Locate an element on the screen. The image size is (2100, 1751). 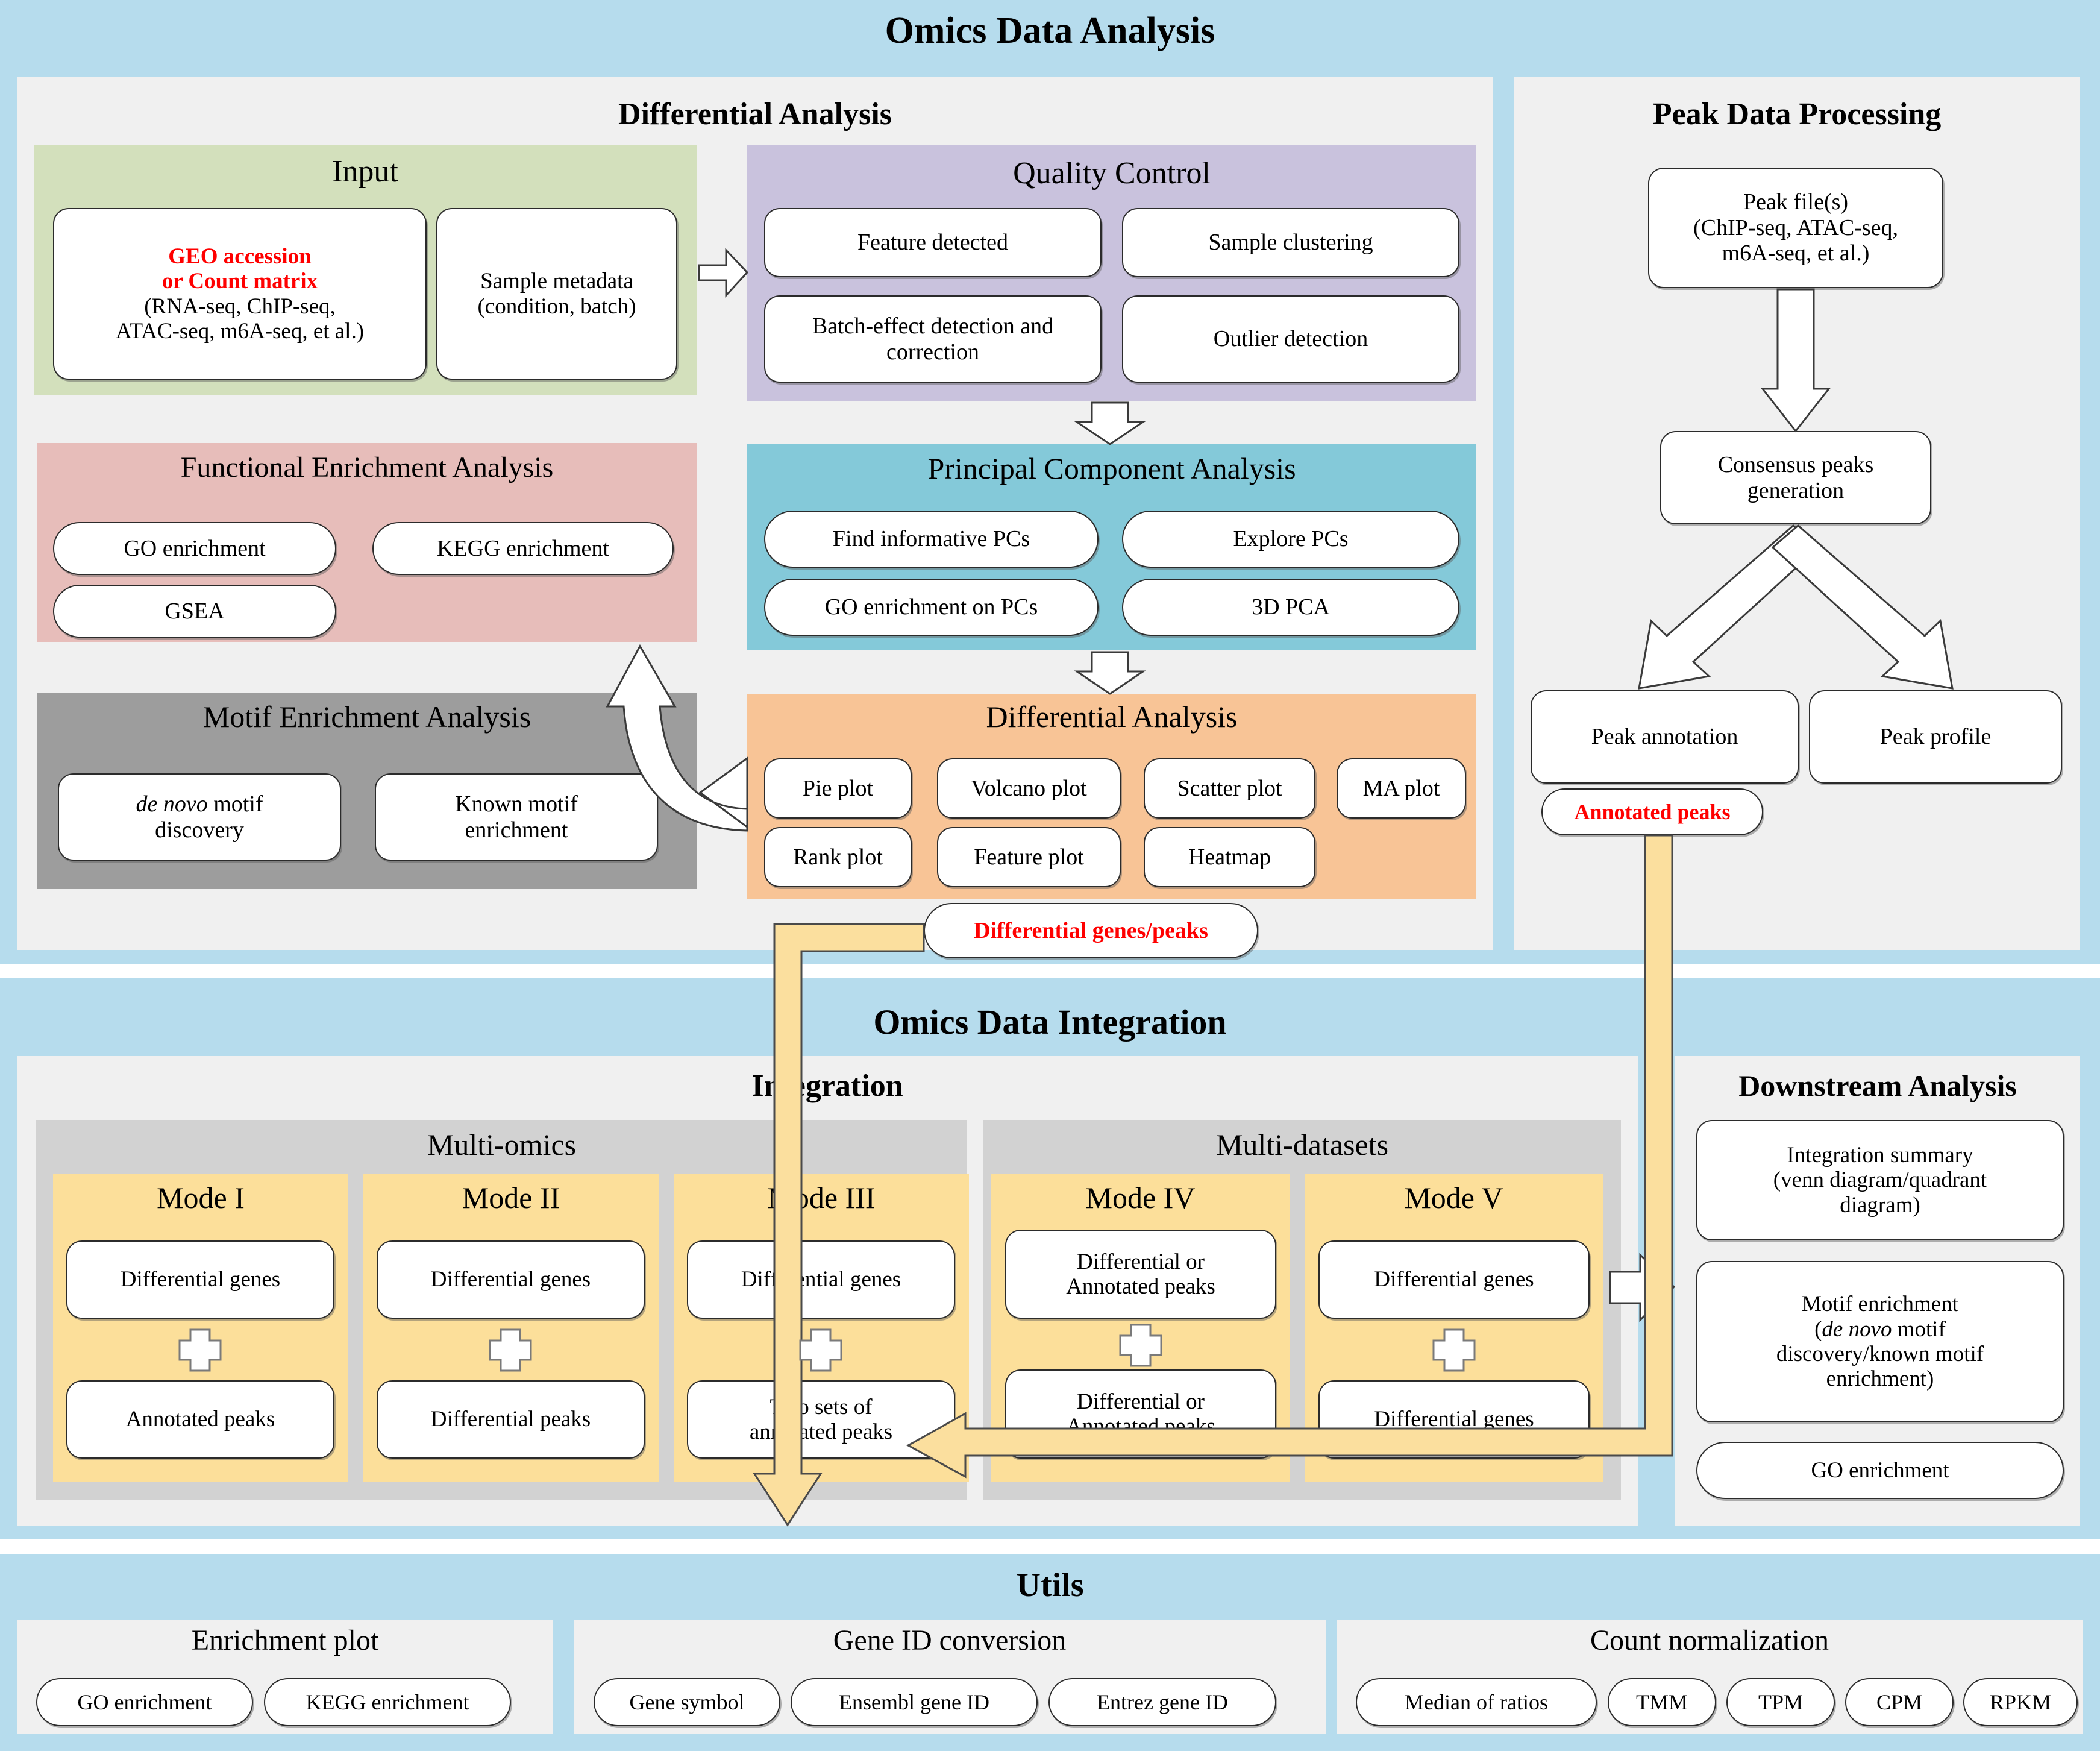
motif-de-novo-discovery: de novo motif discovery is located at coordinates (200, 817).